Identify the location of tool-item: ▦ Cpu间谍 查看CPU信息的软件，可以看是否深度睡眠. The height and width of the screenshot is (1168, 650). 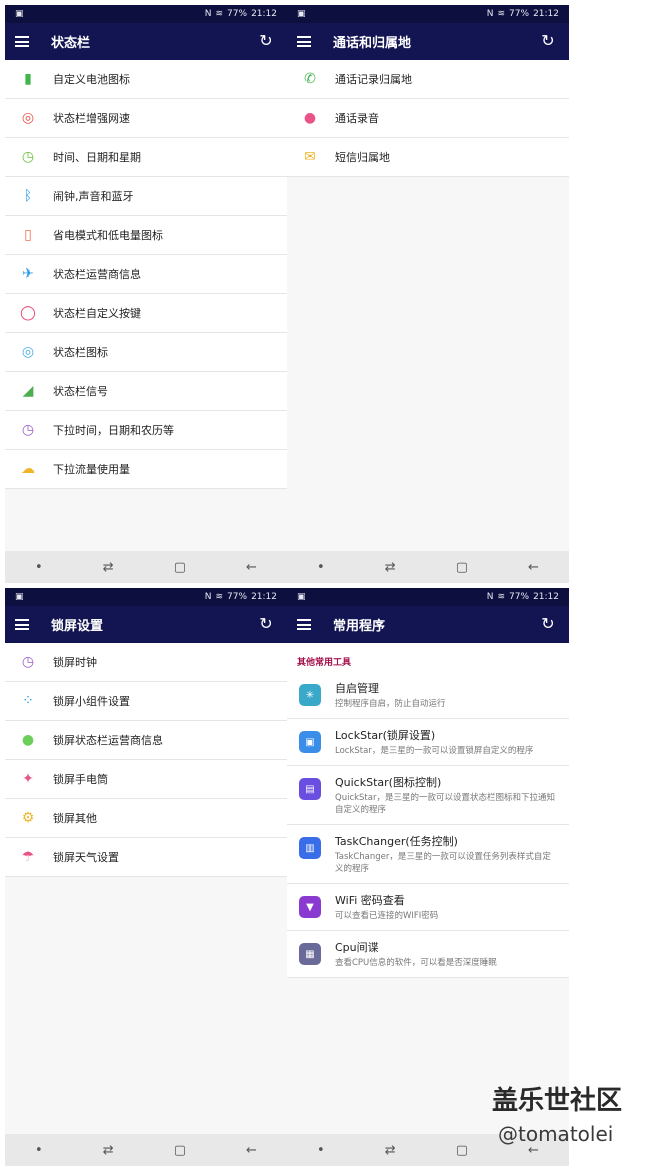
(428, 954).